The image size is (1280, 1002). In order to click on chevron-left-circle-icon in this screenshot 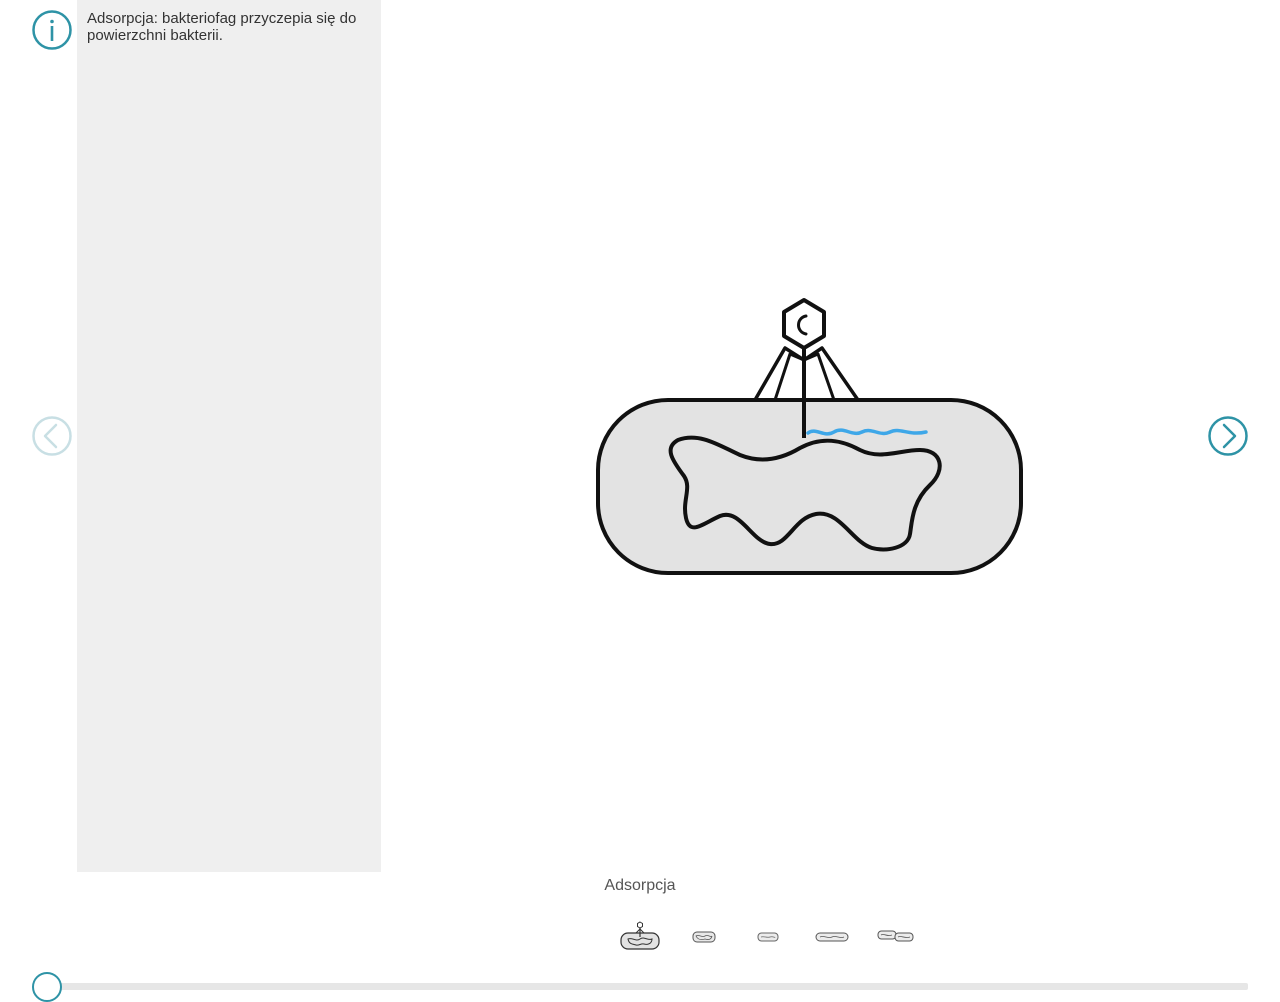, I will do `click(52, 436)`.